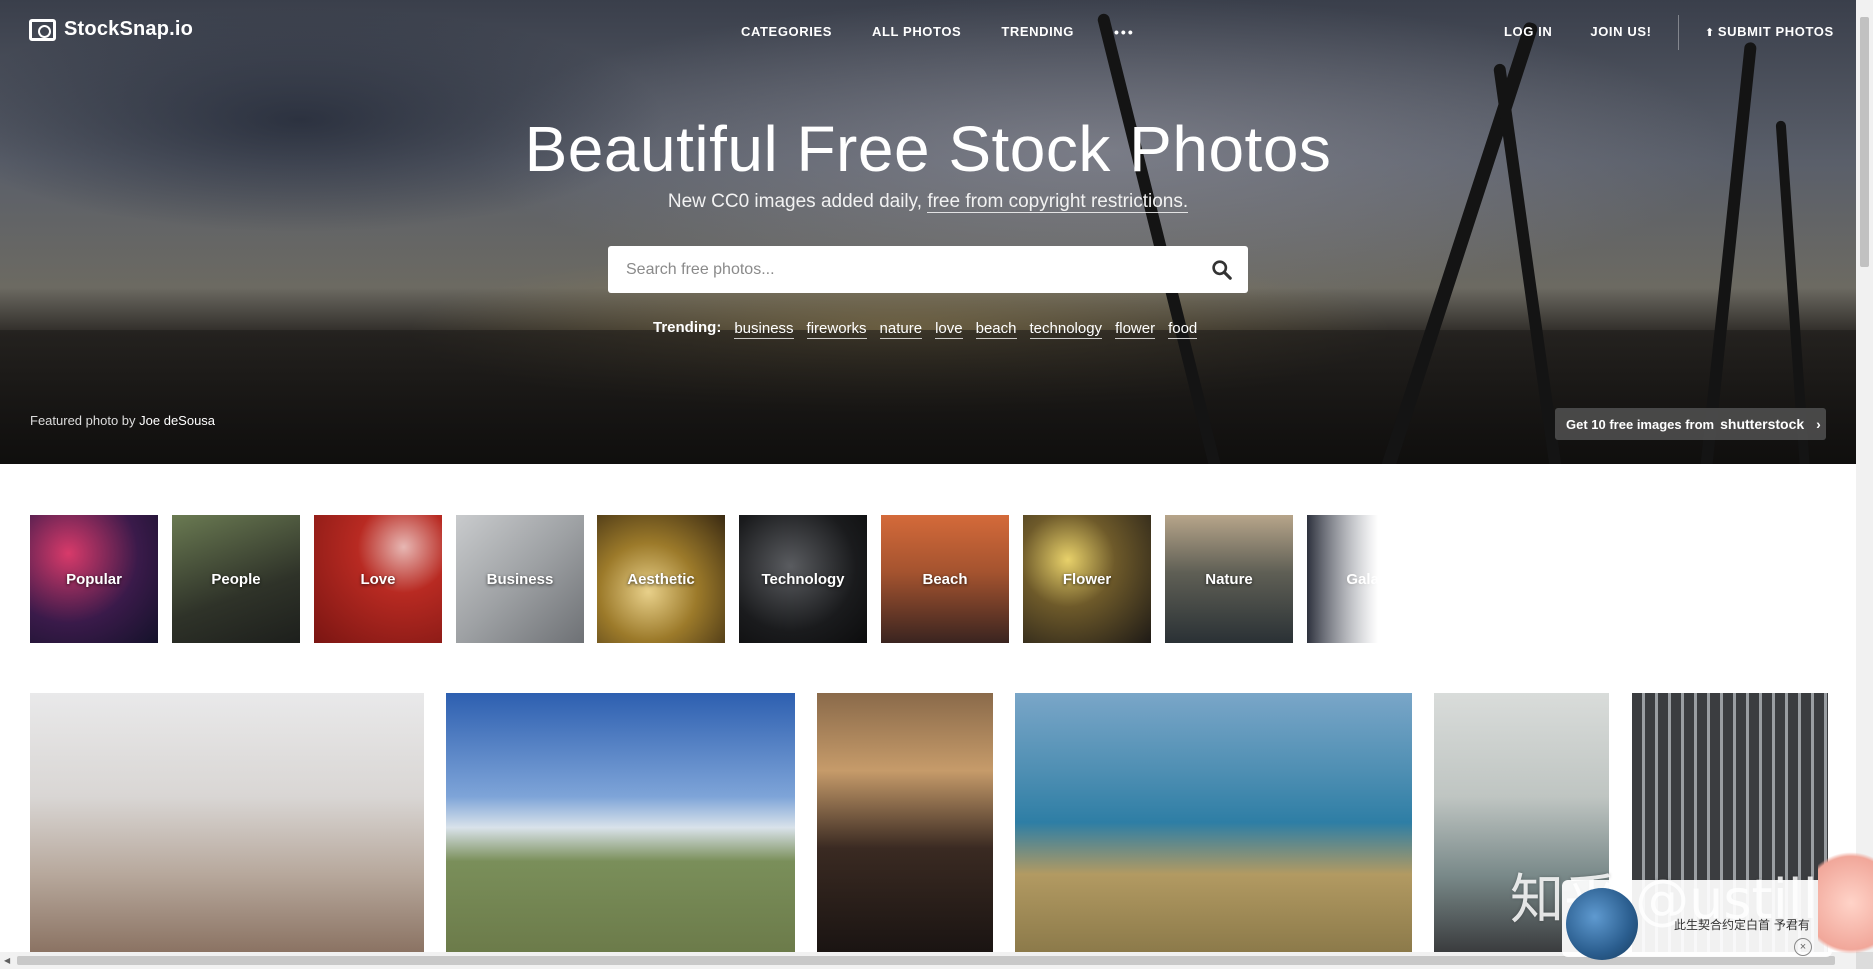 Image resolution: width=1873 pixels, height=969 pixels. Describe the element at coordinates (1124, 32) in the screenshot. I see `more-menu-icon: •••` at that location.